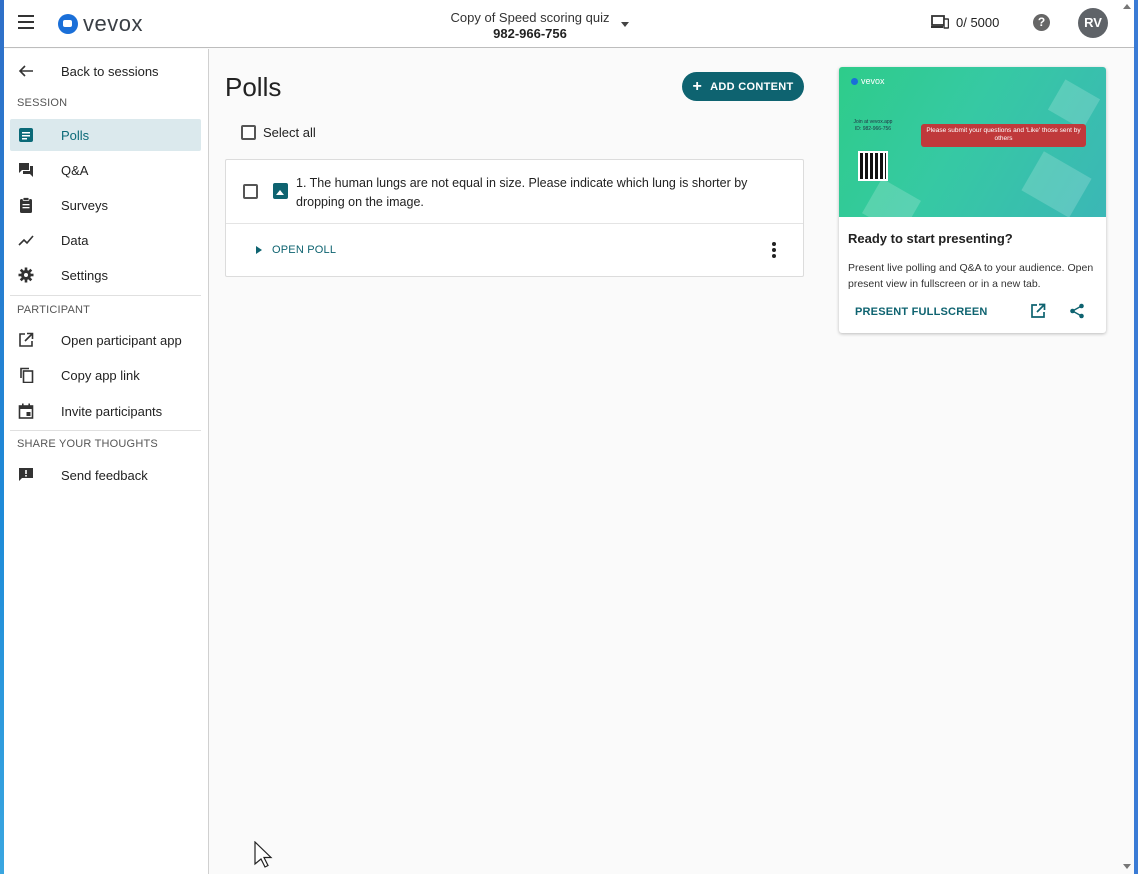 The width and height of the screenshot is (1138, 874). Describe the element at coordinates (1041, 22) in the screenshot. I see `help-icon: ?` at that location.